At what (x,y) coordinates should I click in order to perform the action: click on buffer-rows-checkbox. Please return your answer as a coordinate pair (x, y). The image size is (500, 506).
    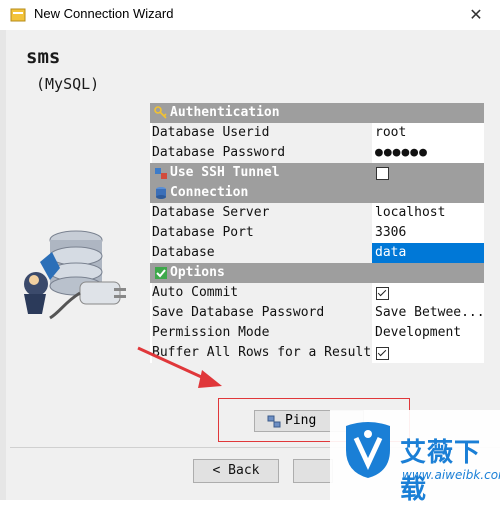
    Looking at the image, I should click on (382, 353).